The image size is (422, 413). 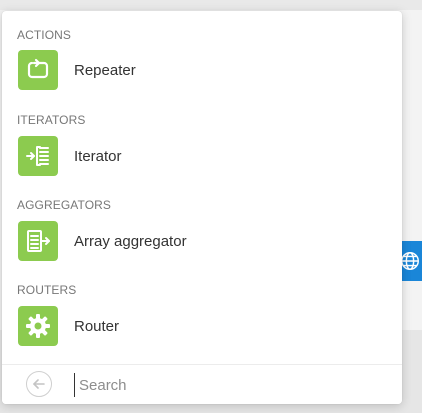 I want to click on back-button, so click(x=39, y=384).